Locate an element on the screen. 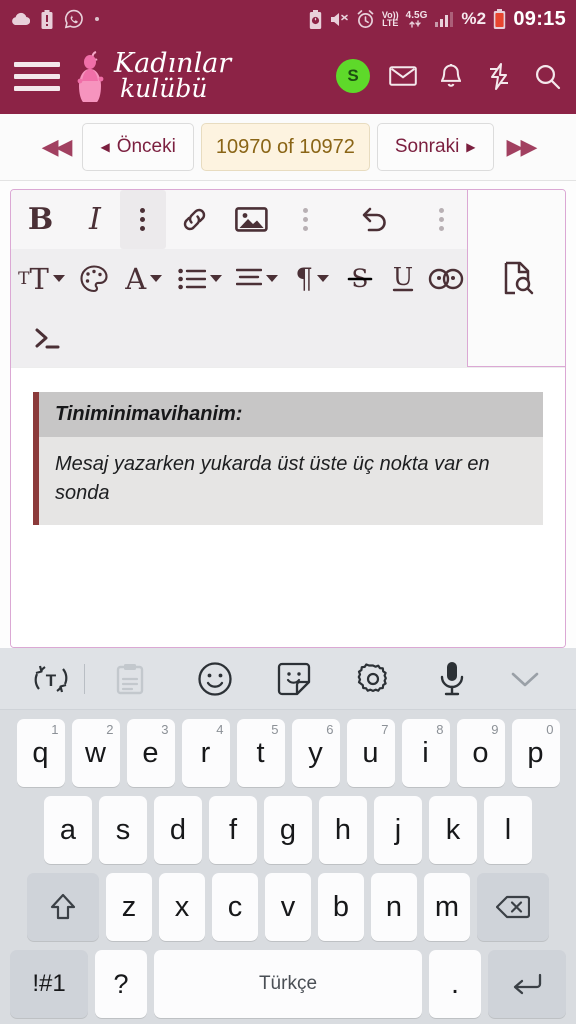 This screenshot has width=576, height=1024. key-c: c is located at coordinates (235, 907).